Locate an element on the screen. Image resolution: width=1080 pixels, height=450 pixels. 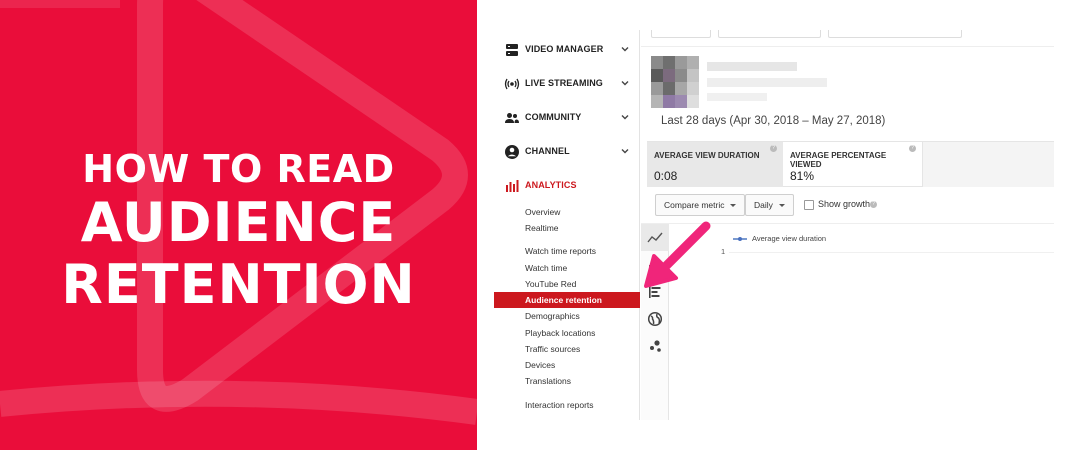
banner-title-line3: RETENTION is located at coordinates (238, 284).